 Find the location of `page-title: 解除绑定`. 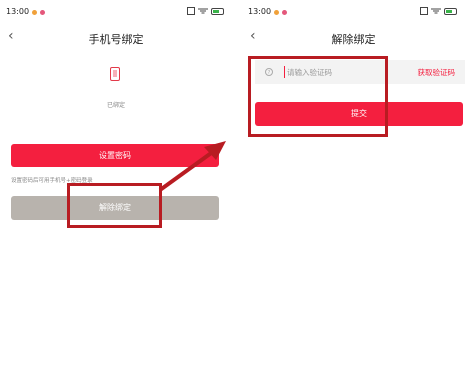

page-title: 解除绑定 is located at coordinates (353, 39).